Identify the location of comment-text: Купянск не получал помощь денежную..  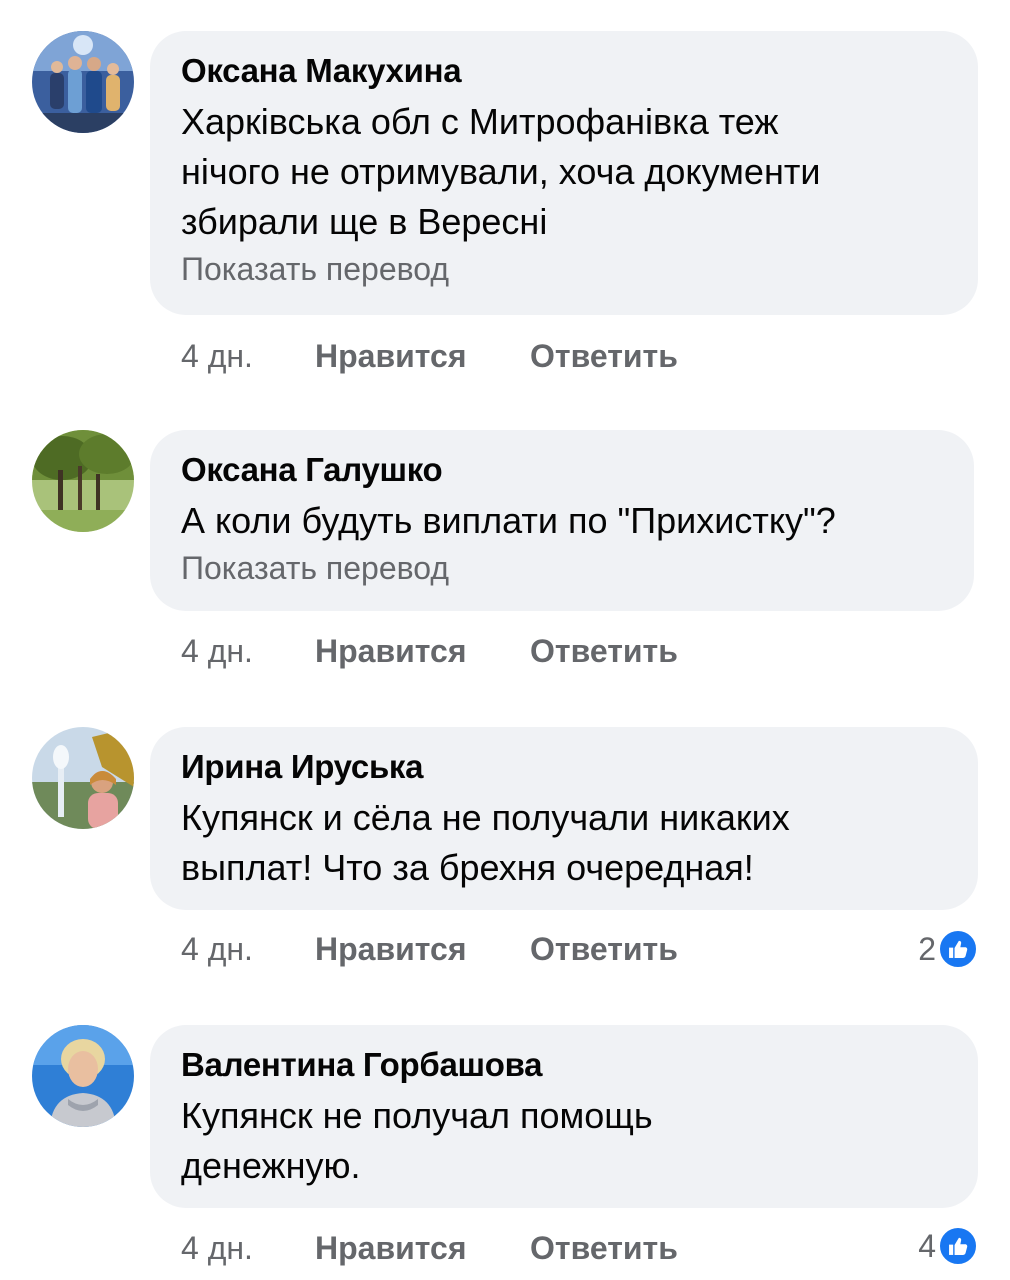
(417, 1140).